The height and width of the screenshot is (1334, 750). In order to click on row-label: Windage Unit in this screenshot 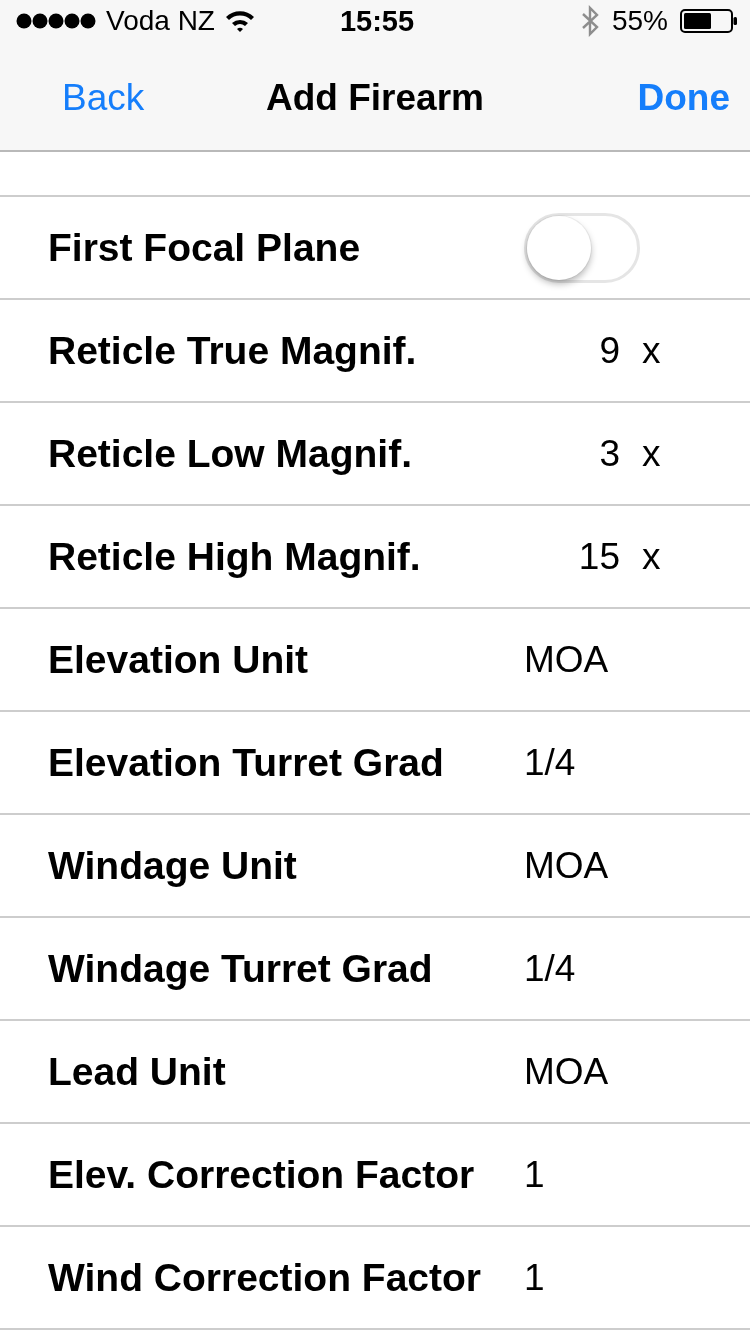, I will do `click(173, 865)`.